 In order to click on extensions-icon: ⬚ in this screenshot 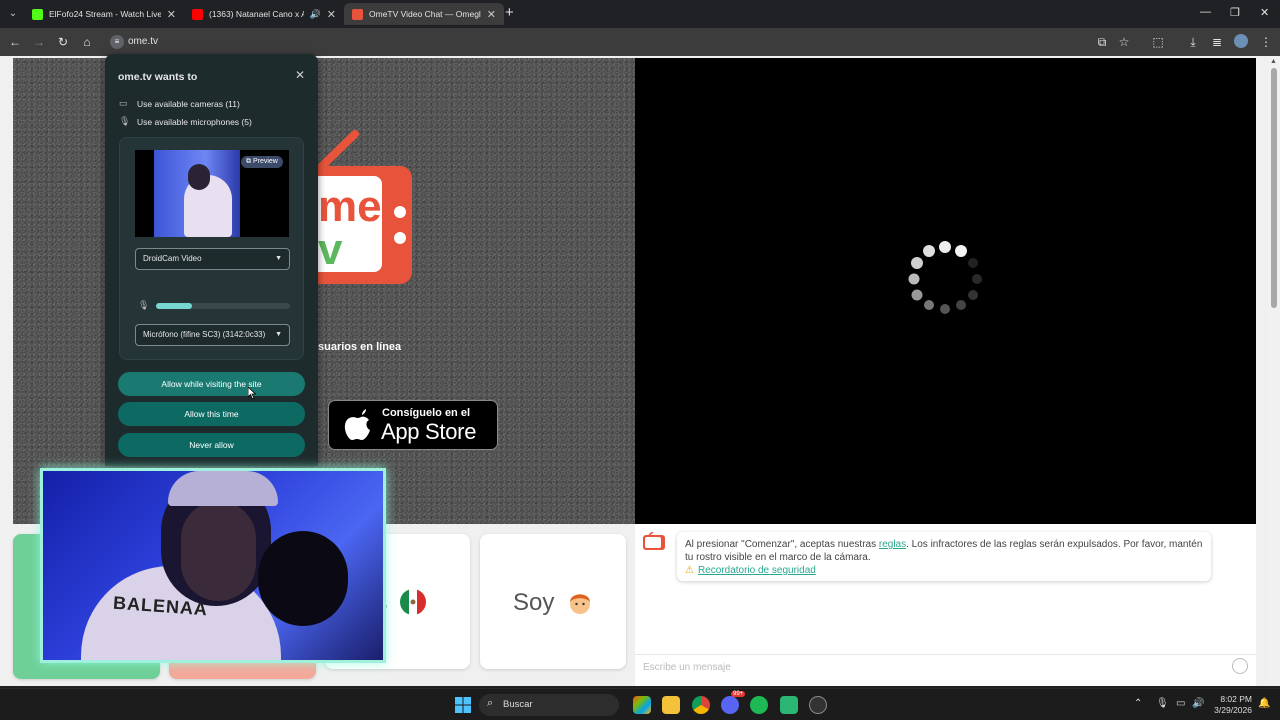, I will do `click(1158, 42)`.